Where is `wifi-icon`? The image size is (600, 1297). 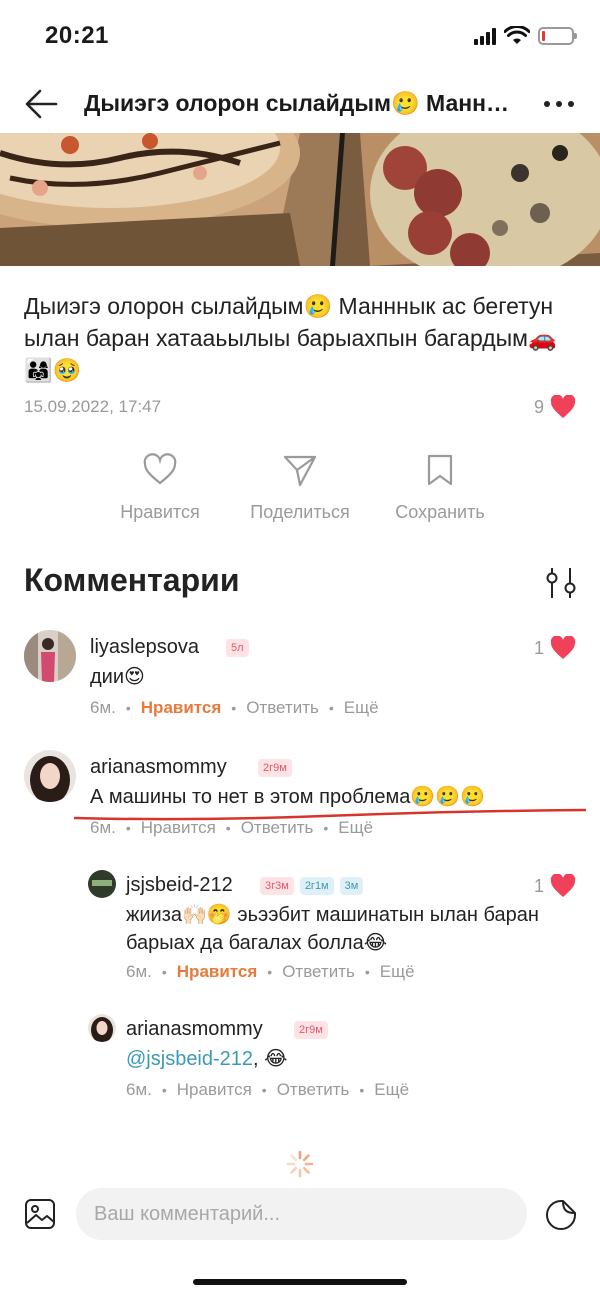
wifi-icon is located at coordinates (517, 35).